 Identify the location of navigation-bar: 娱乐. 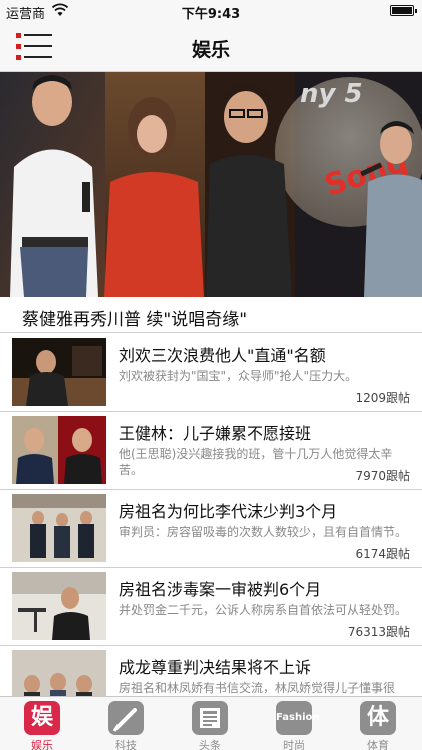
(211, 47).